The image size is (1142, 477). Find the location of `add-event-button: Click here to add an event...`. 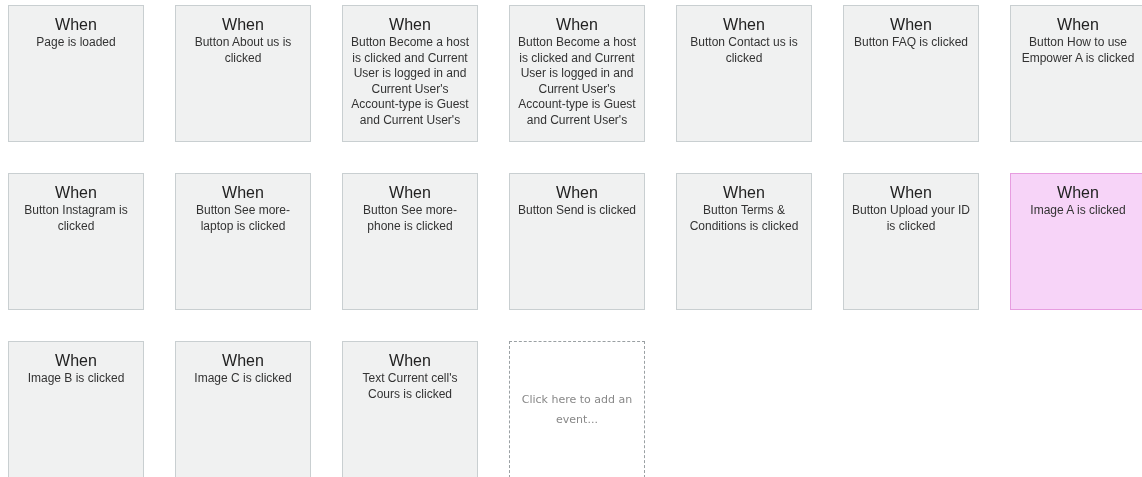

add-event-button: Click here to add an event... is located at coordinates (577, 409).